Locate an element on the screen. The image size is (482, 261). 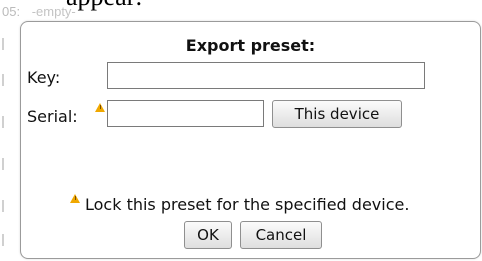
key-label: Key: is located at coordinates (44, 77).